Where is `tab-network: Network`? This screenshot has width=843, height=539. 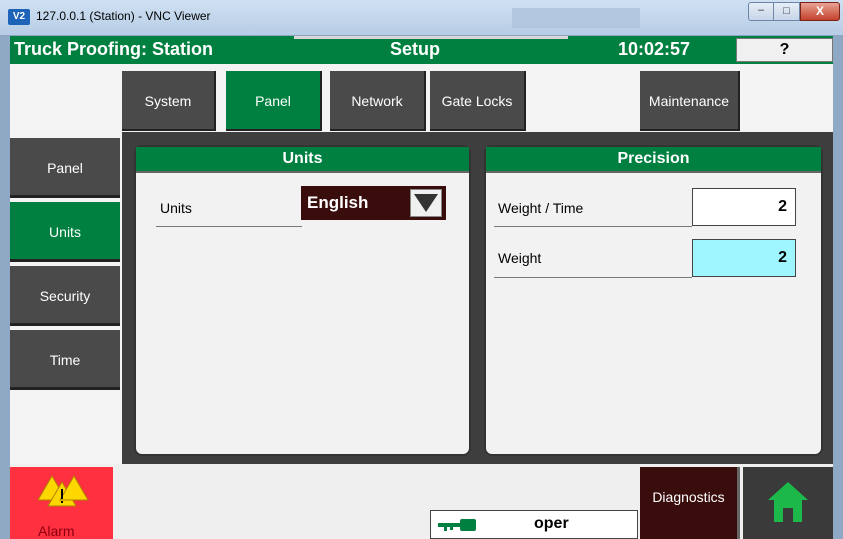 tab-network: Network is located at coordinates (378, 101).